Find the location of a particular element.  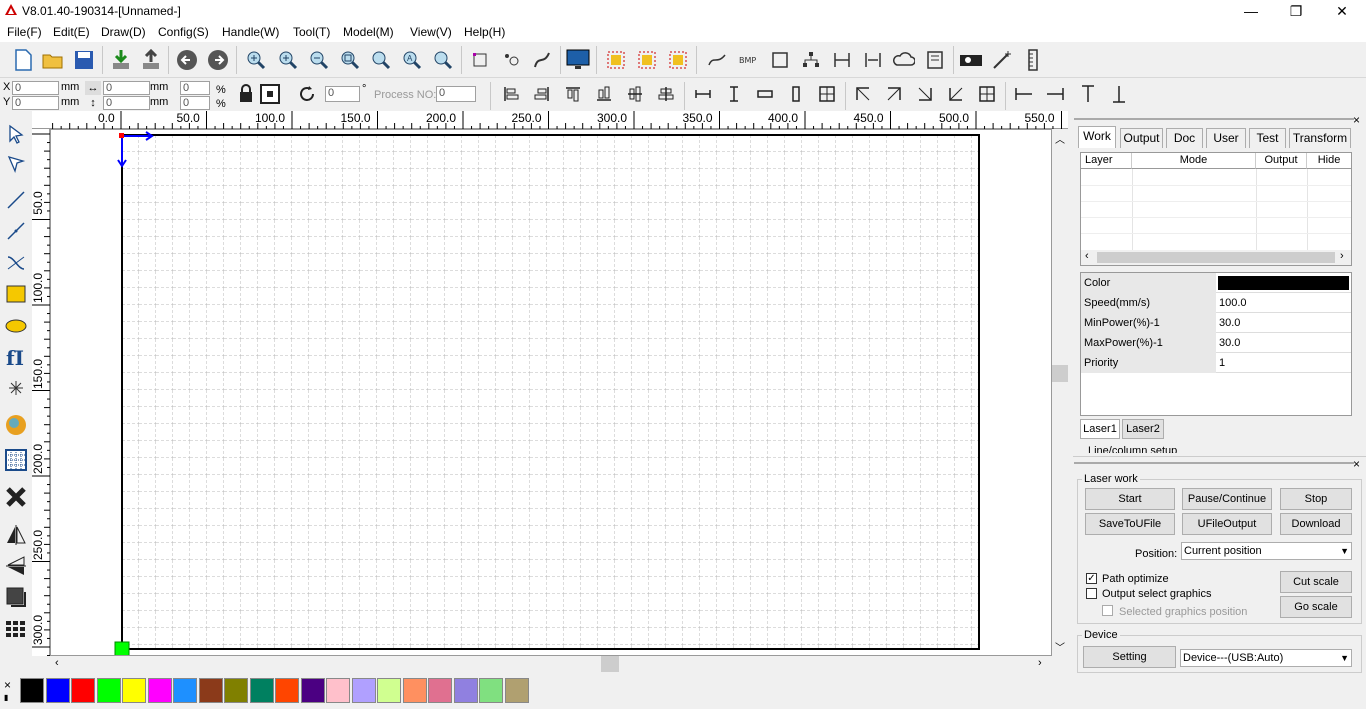

menu-model: Model(M) is located at coordinates (368, 32).